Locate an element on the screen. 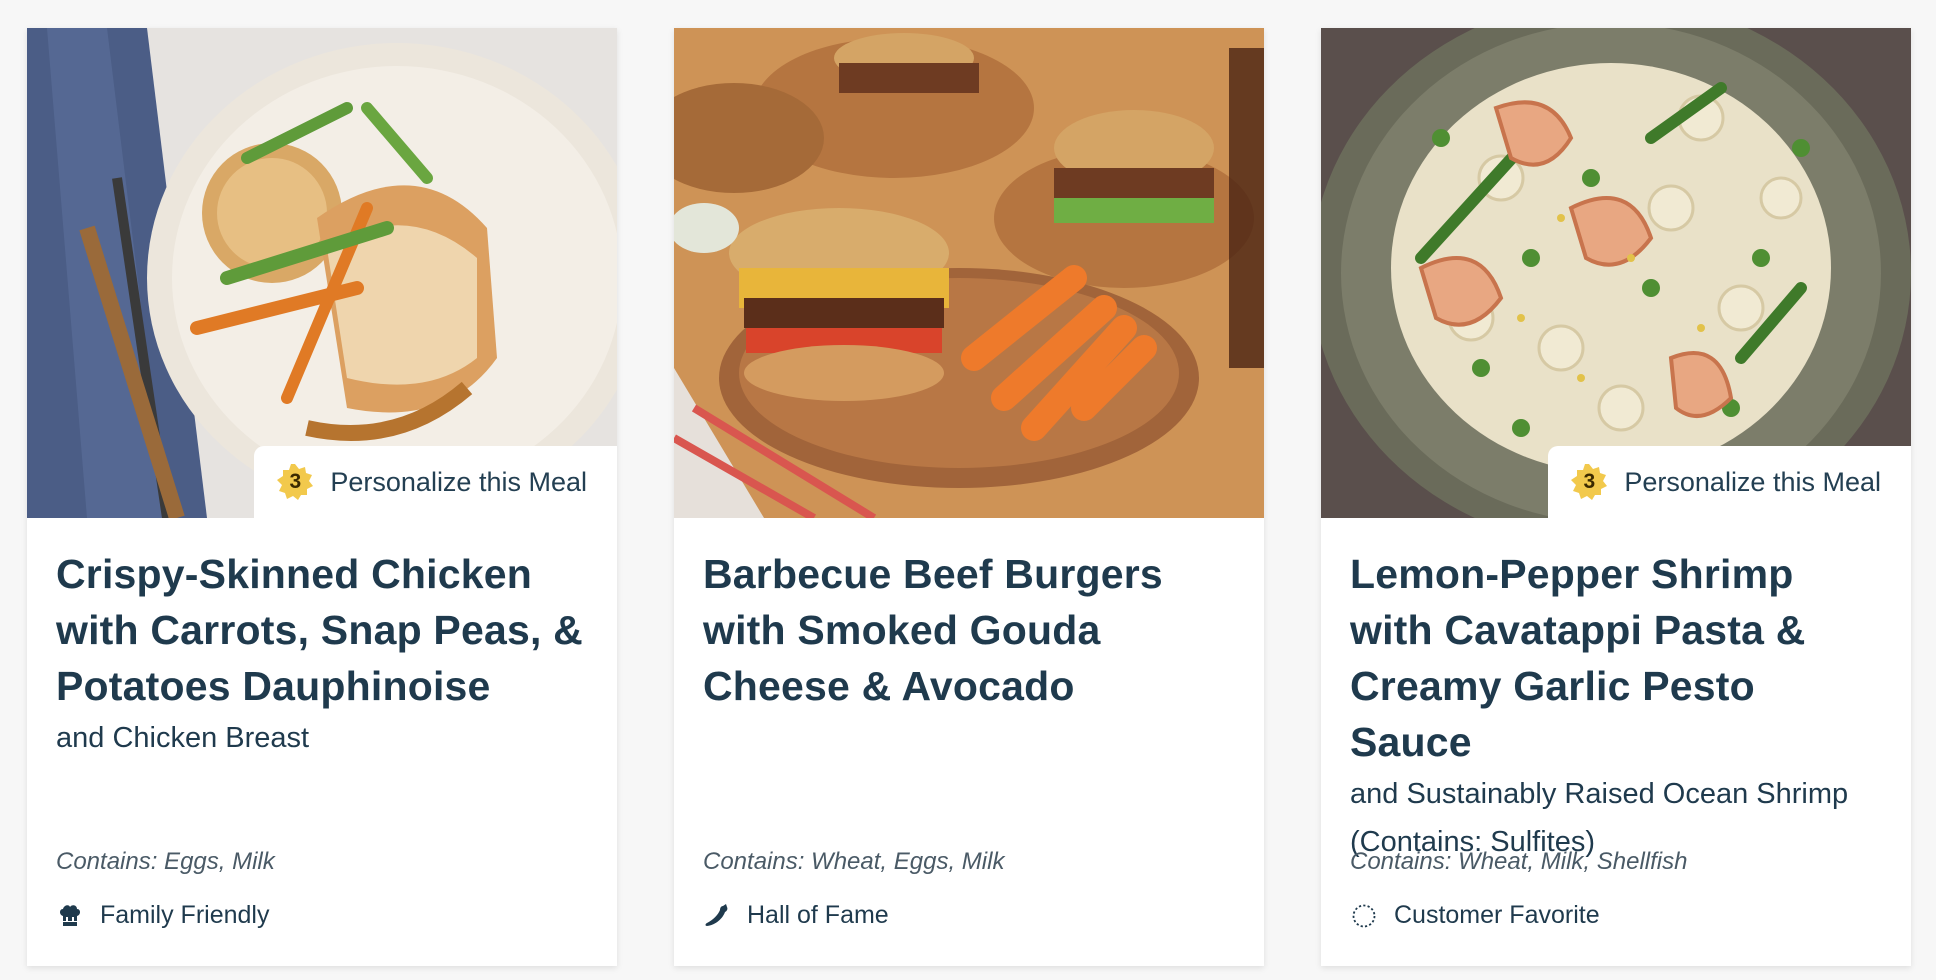  meal-tag-label: Hall of Fame is located at coordinates (818, 915).